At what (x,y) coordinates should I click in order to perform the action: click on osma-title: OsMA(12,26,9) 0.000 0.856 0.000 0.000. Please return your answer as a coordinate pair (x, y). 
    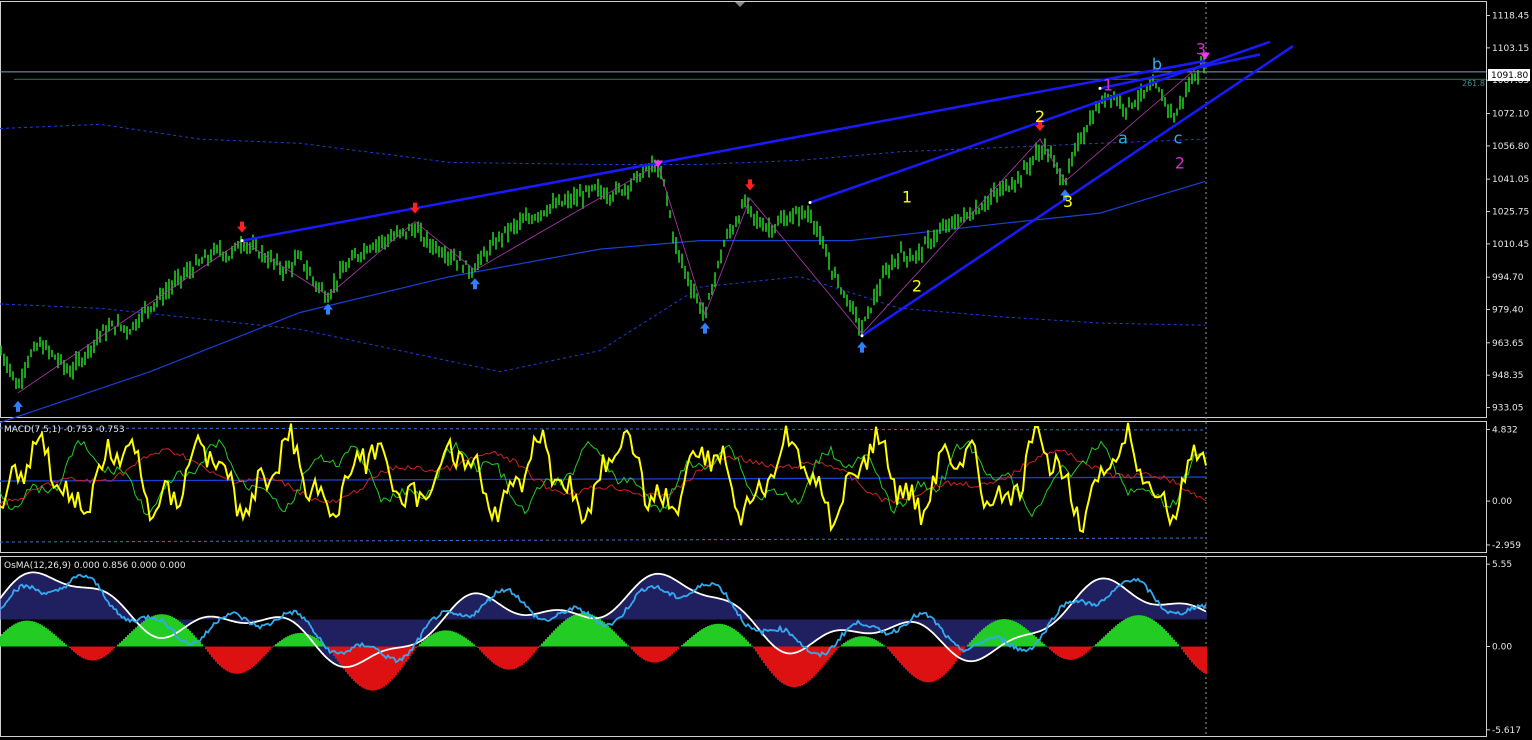
    Looking at the image, I should click on (95, 566).